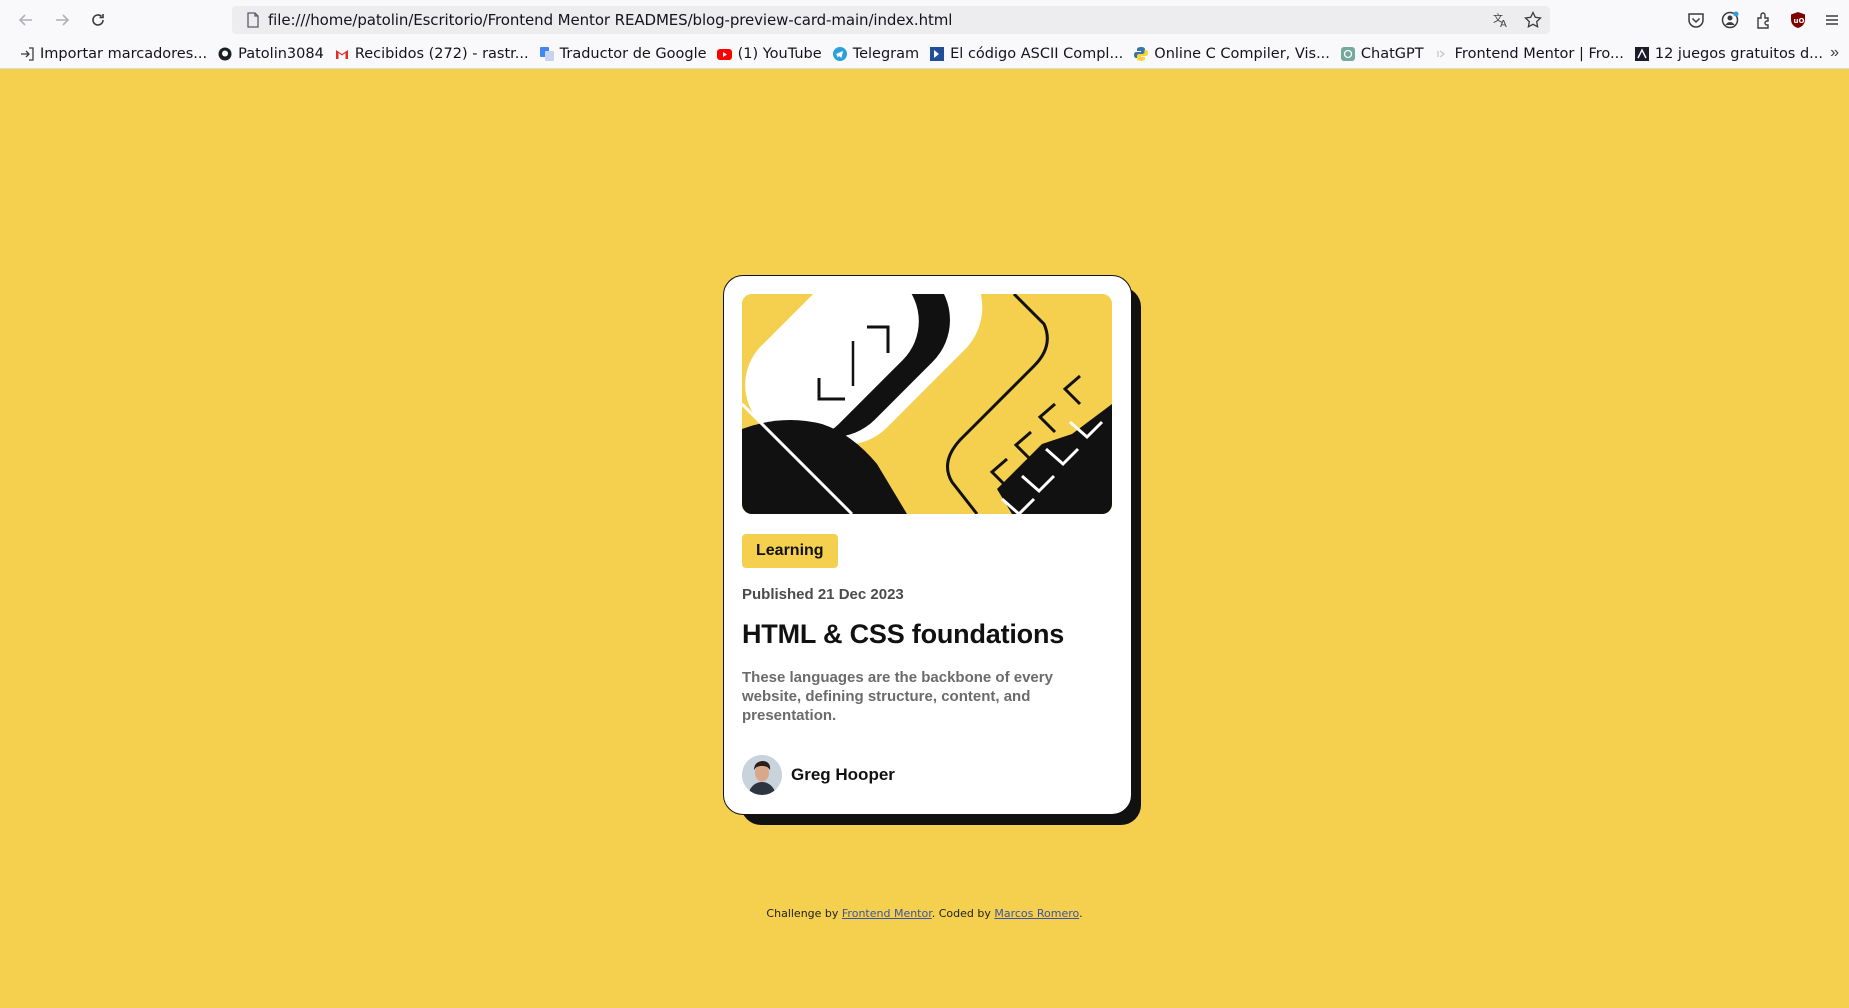 The width and height of the screenshot is (1849, 1008). I want to click on illustration-svg, so click(927, 404).